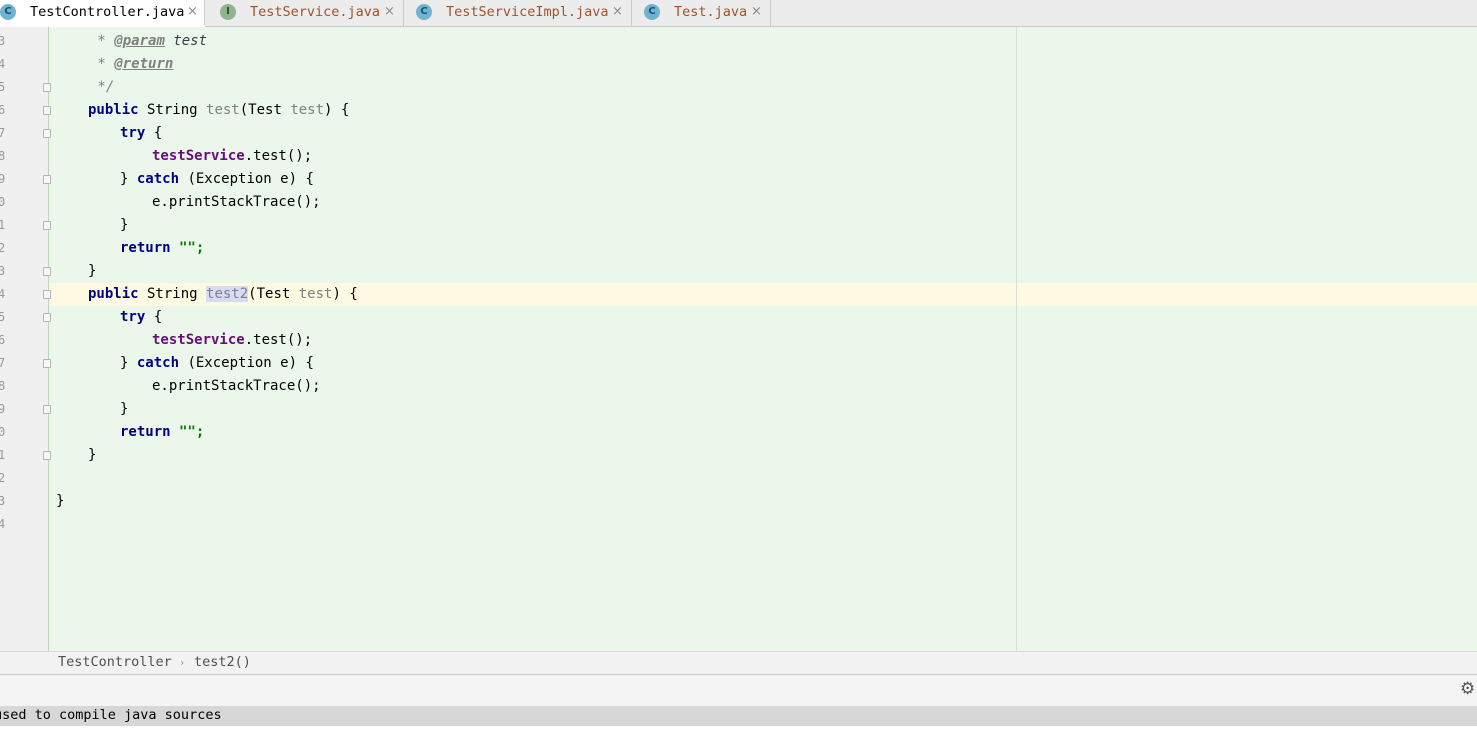 This screenshot has width=1477, height=754. I want to click on tab-testservice: I TestService.java ×, so click(304, 13).